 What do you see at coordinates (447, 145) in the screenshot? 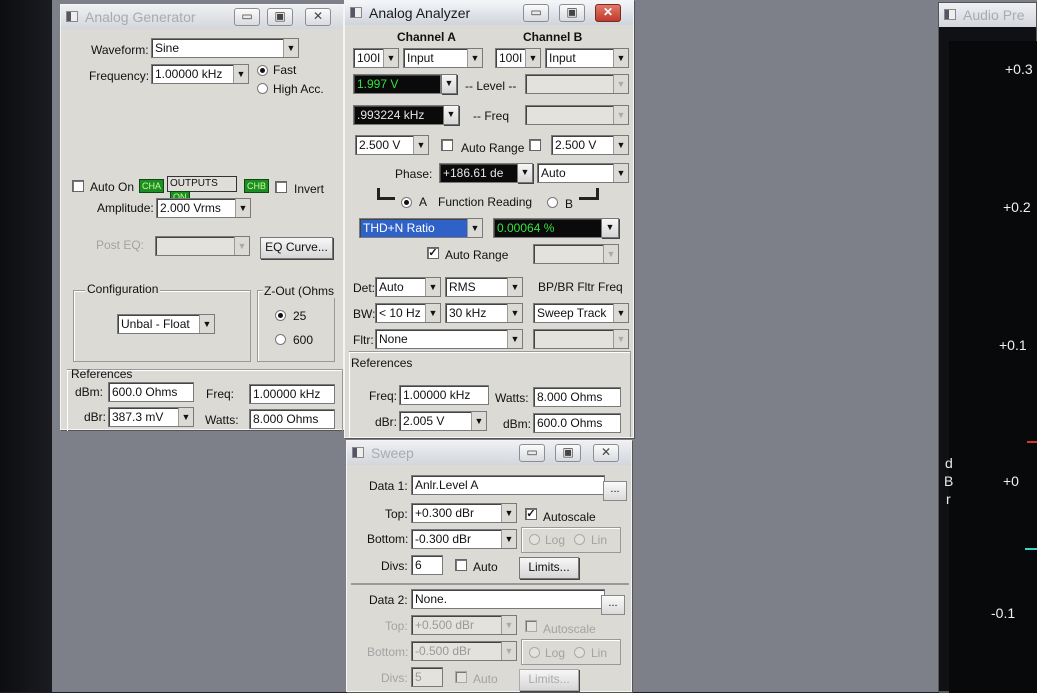
I see `auto-range-checkbox` at bounding box center [447, 145].